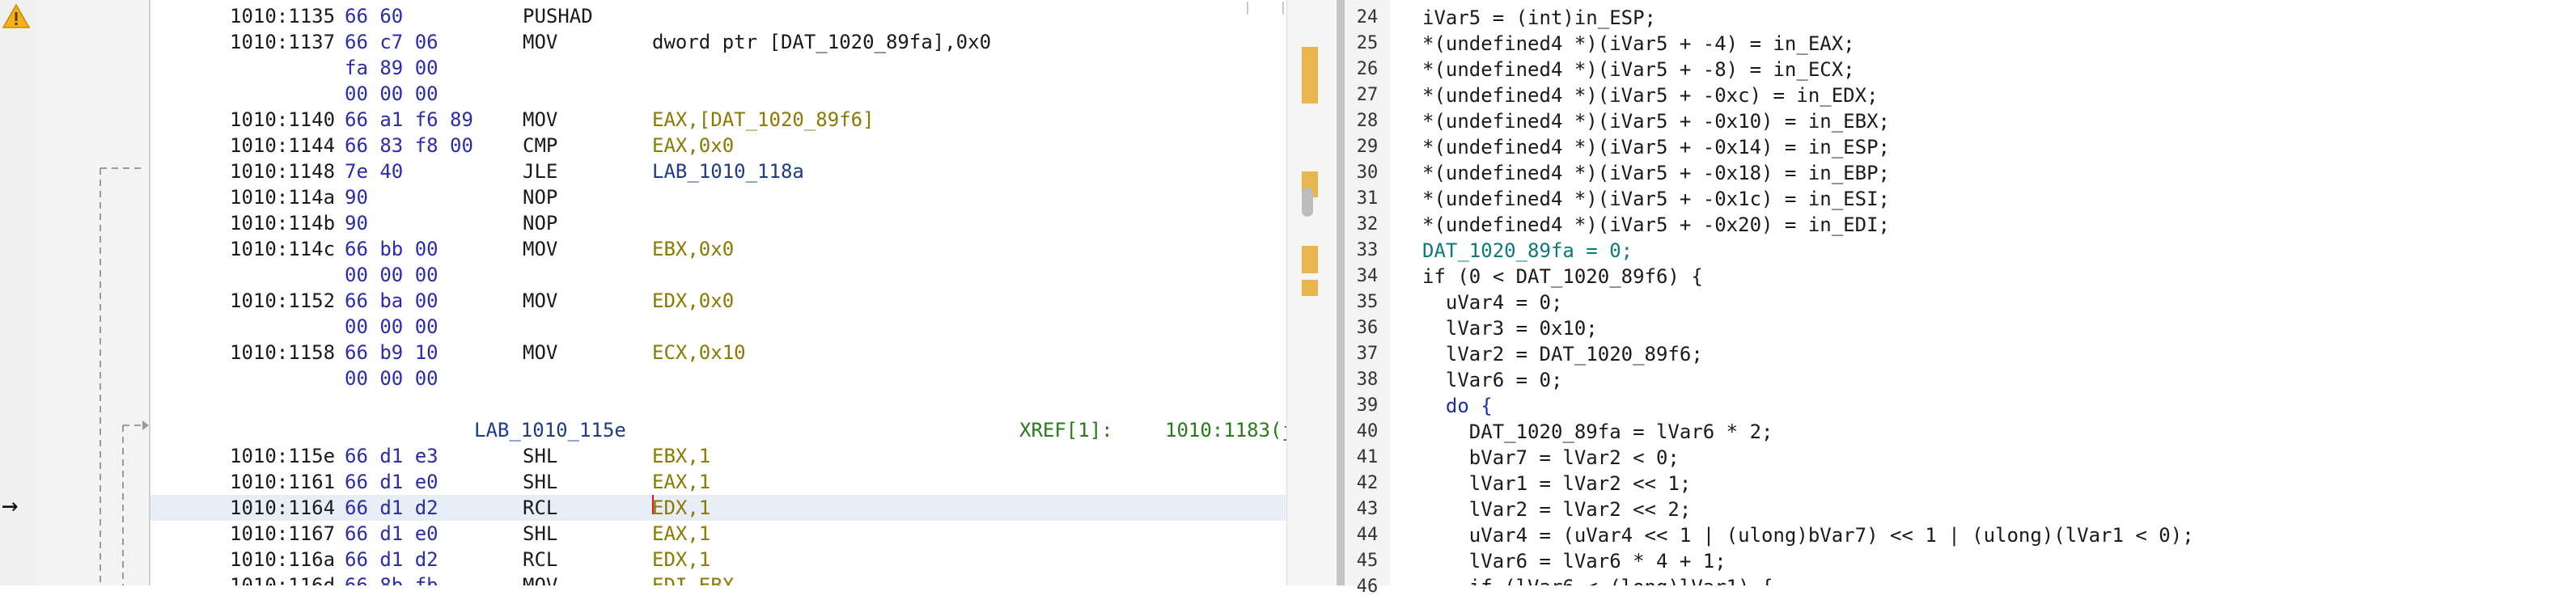  What do you see at coordinates (1656, 121) in the screenshot?
I see `code-line: *(undefined4 *)(iVar5 + -0x10) = in_EBX;` at bounding box center [1656, 121].